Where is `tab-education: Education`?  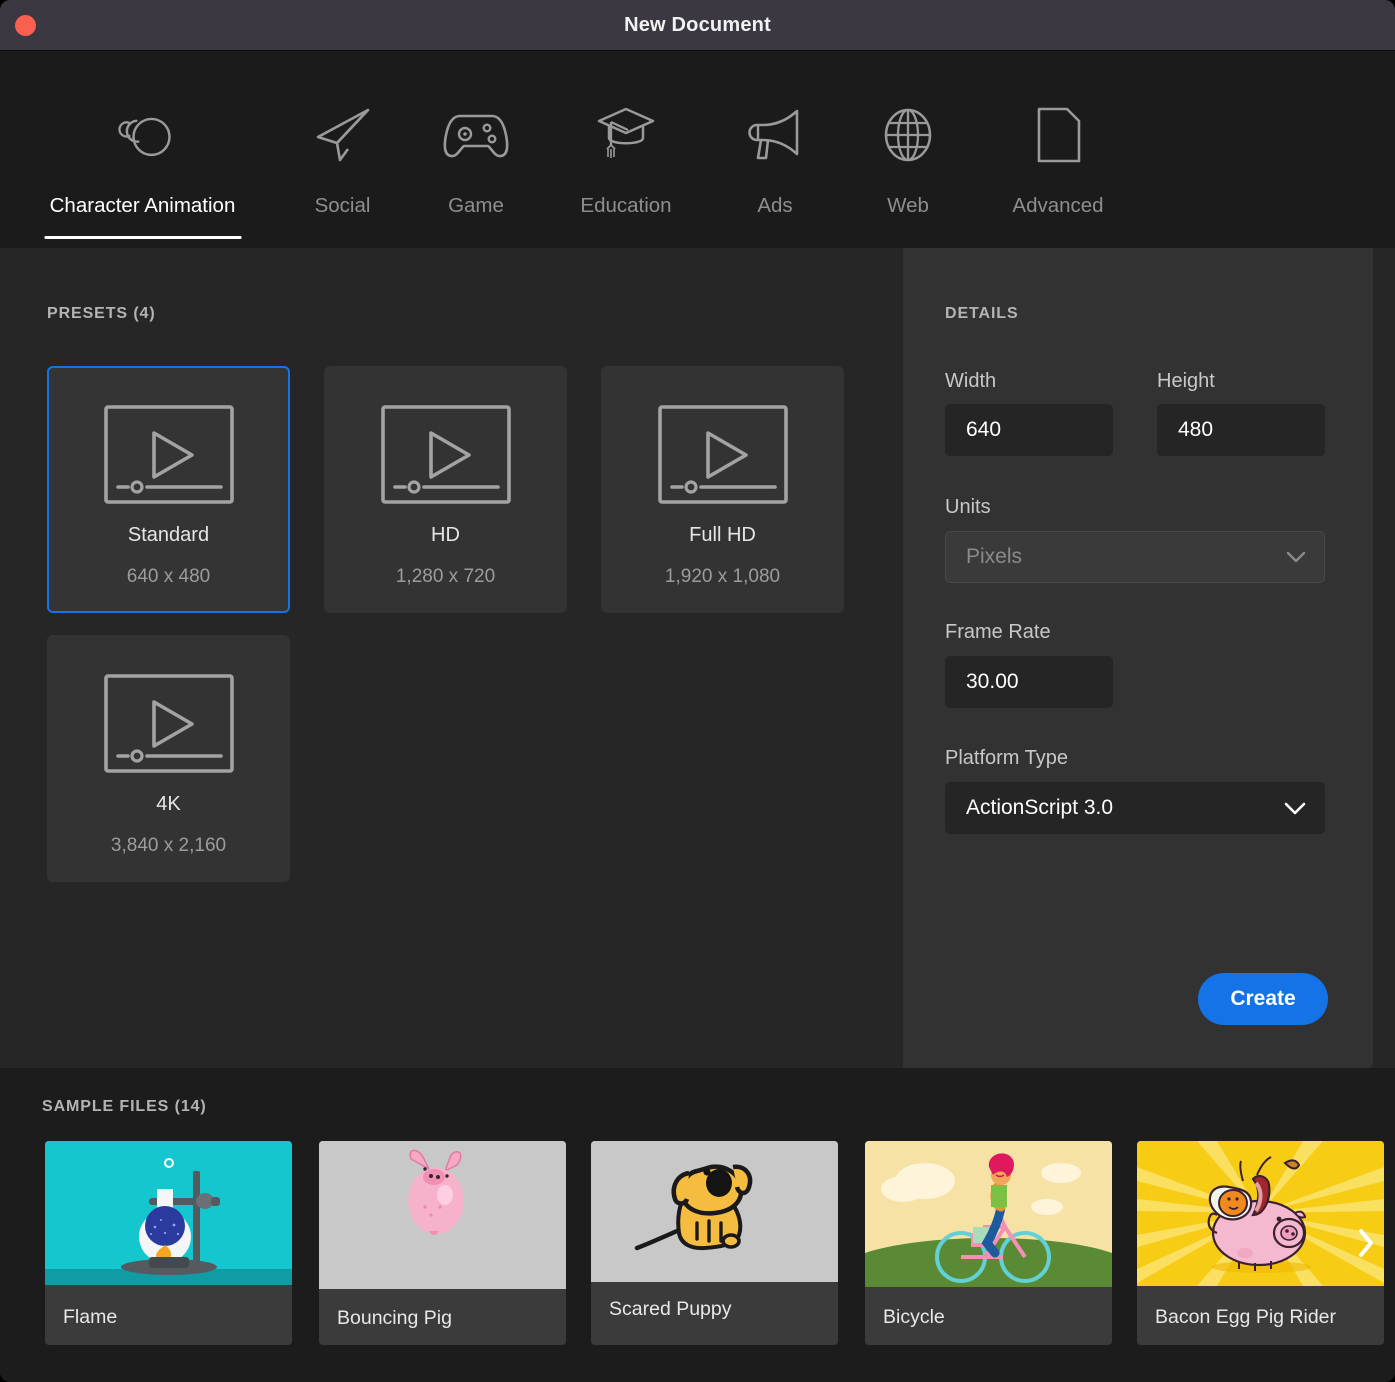
tab-education: Education is located at coordinates (626, 150).